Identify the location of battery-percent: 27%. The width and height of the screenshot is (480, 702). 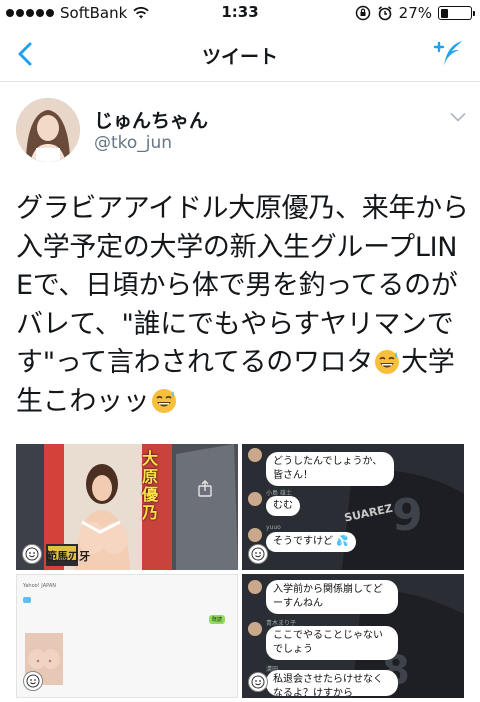
(415, 13).